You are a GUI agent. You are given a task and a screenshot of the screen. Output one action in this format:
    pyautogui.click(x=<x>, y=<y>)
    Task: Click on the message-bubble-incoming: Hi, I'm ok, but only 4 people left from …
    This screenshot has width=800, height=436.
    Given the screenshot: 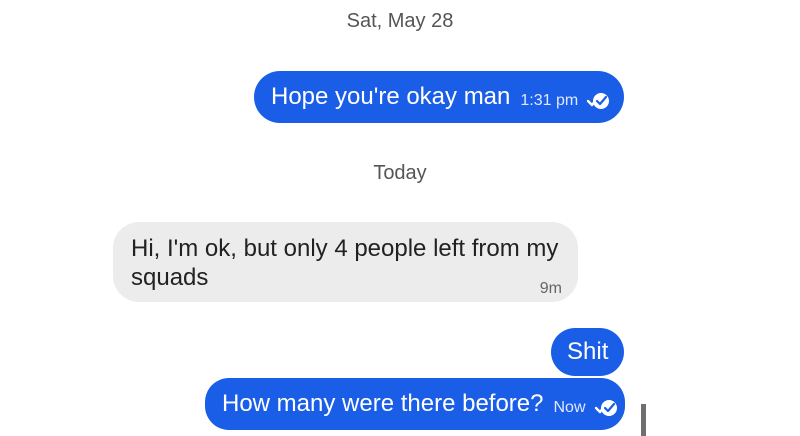 What is the action you would take?
    pyautogui.click(x=345, y=262)
    